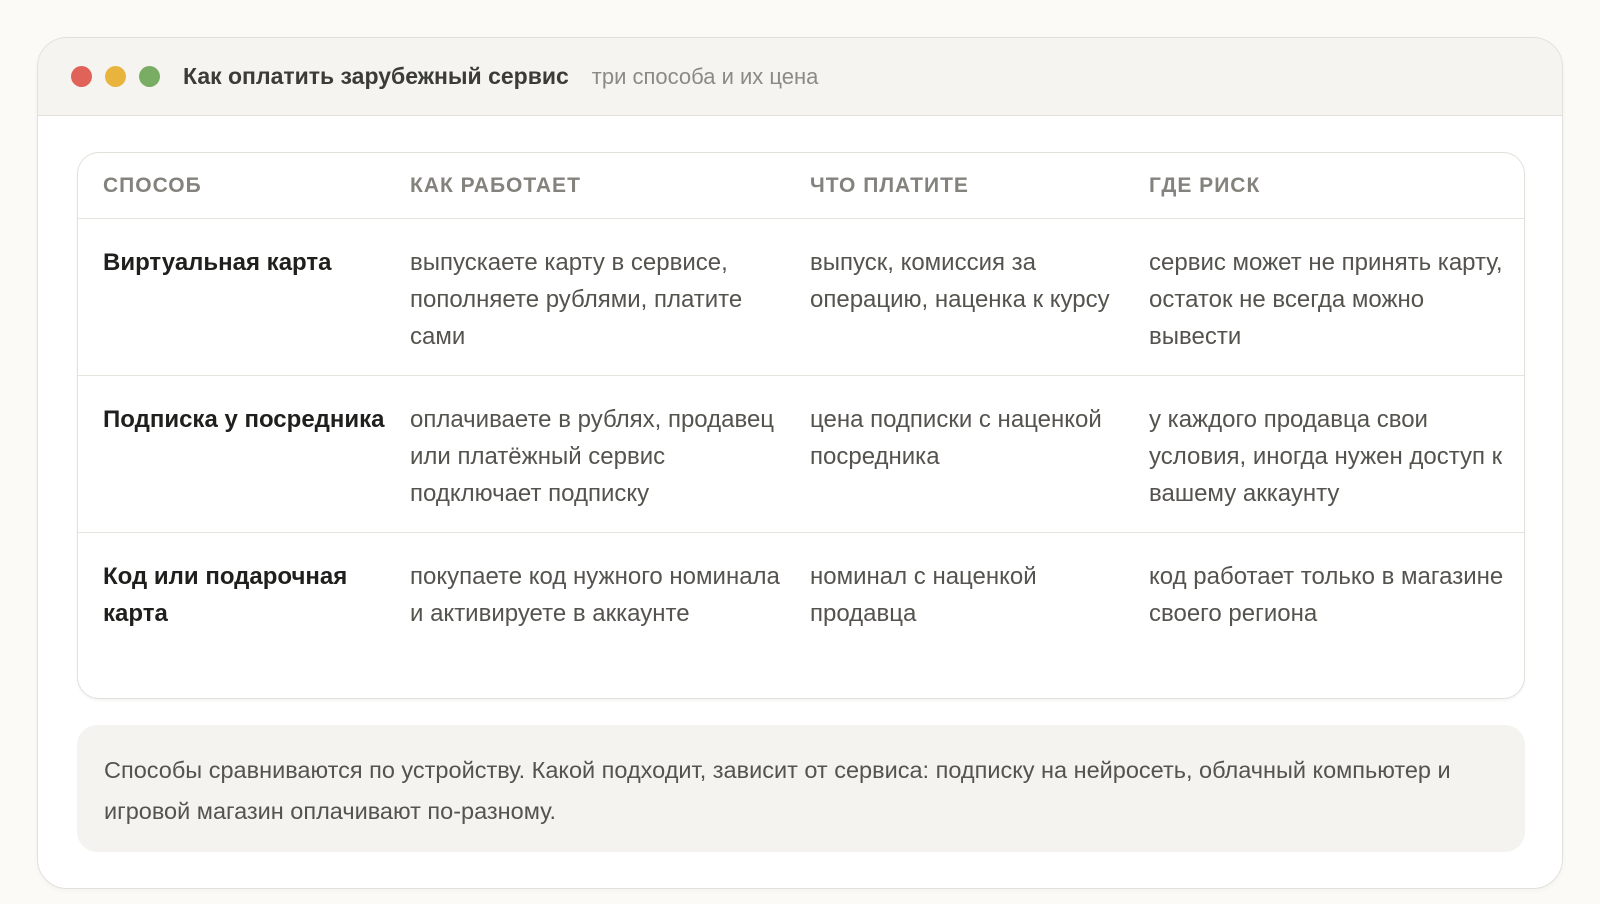  What do you see at coordinates (244, 419) in the screenshot?
I see `method-name: Подписка у посредника` at bounding box center [244, 419].